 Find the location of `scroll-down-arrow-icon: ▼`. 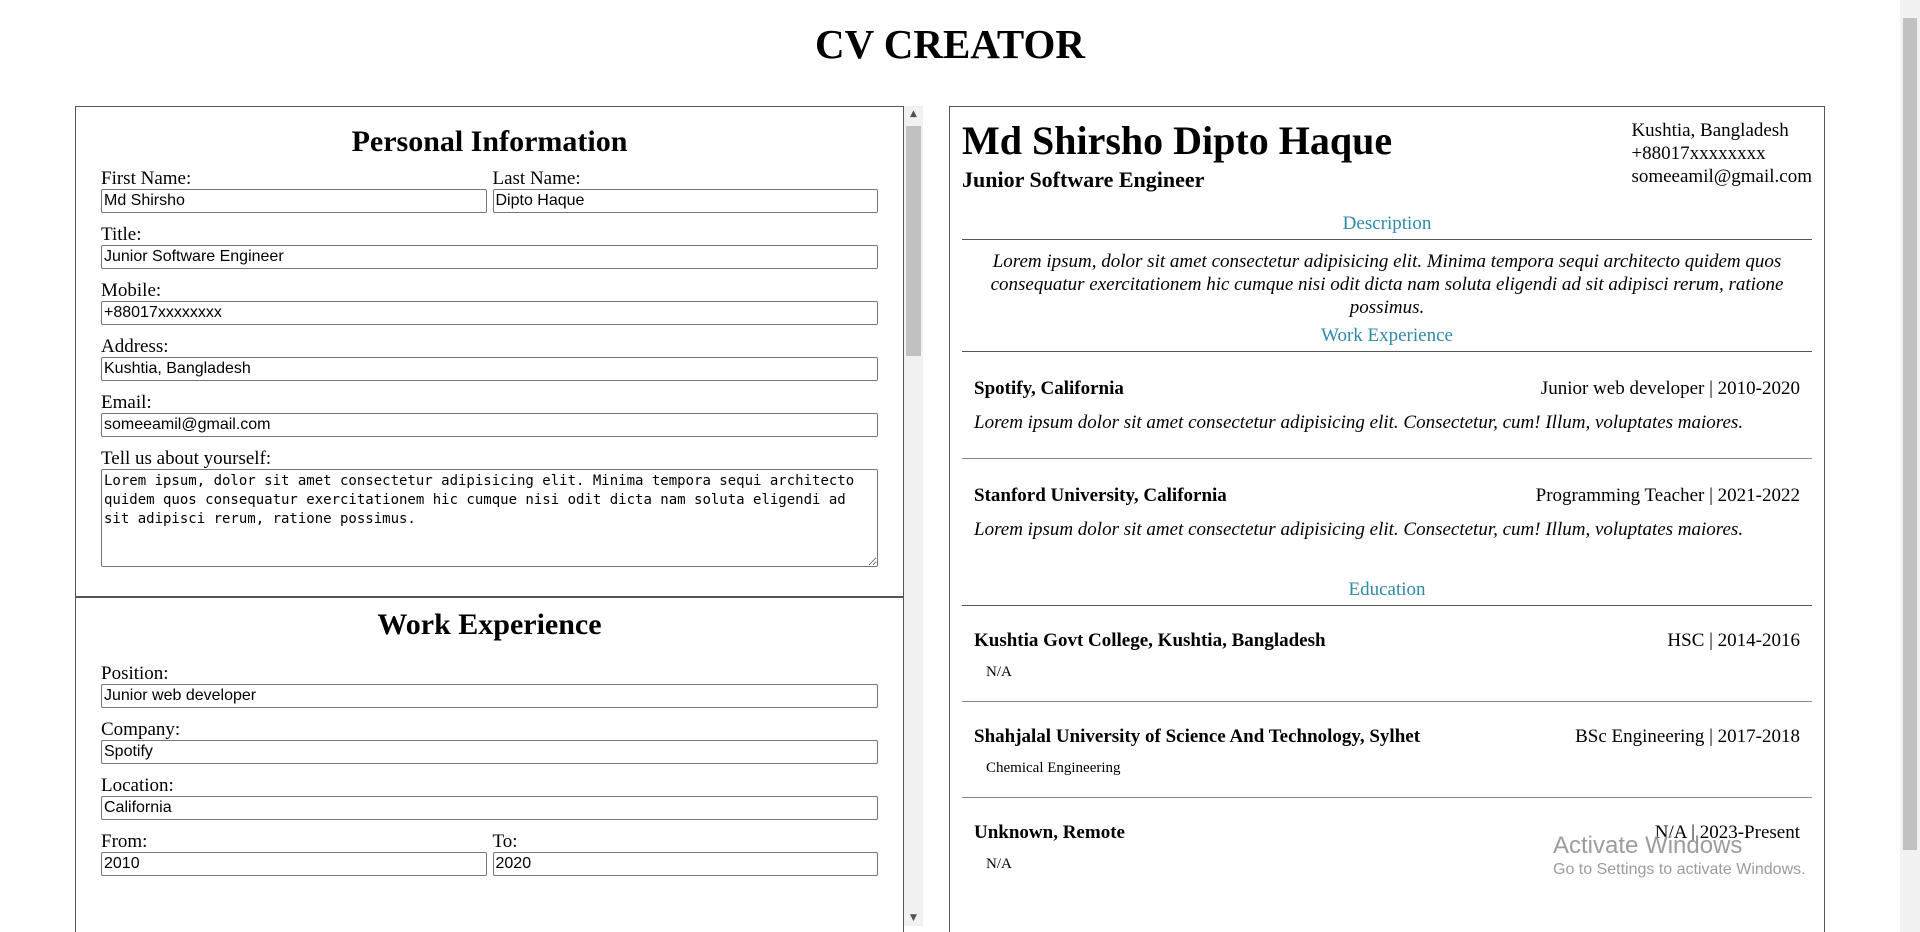

scroll-down-arrow-icon: ▼ is located at coordinates (913, 918).